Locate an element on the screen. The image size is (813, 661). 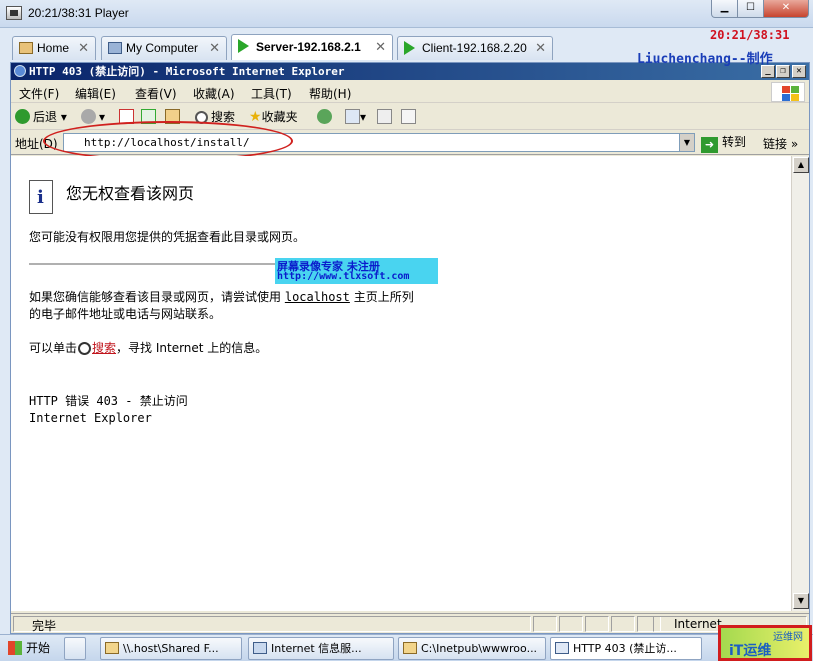
error-code: HTTP 错误 403 - 禁止访问 is located at coordinates (108, 401).